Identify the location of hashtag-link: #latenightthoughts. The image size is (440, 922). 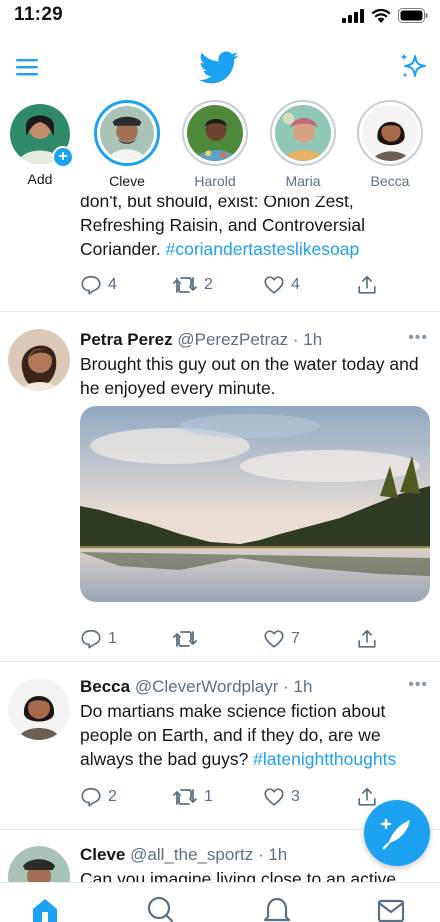
(324, 759).